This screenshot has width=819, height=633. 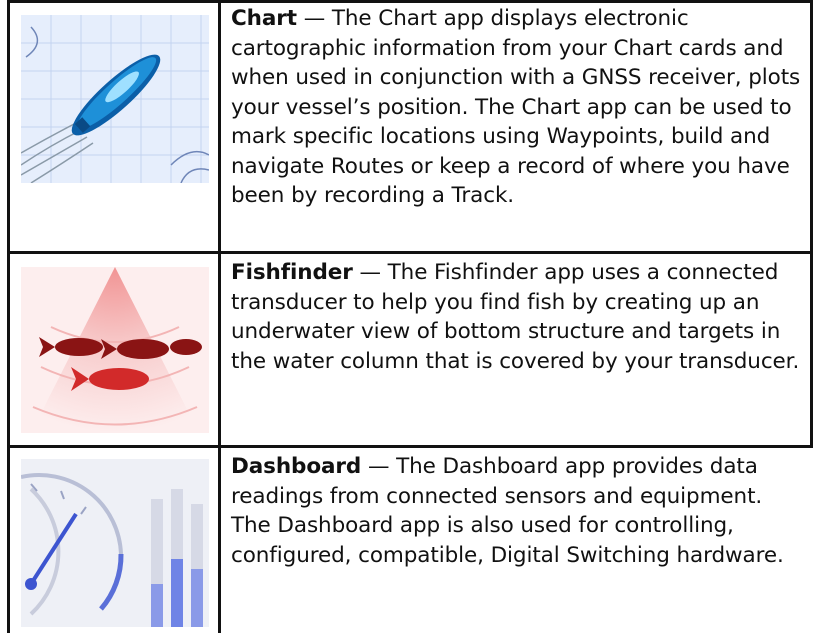 I want to click on chart-app-icon, so click(x=115, y=99).